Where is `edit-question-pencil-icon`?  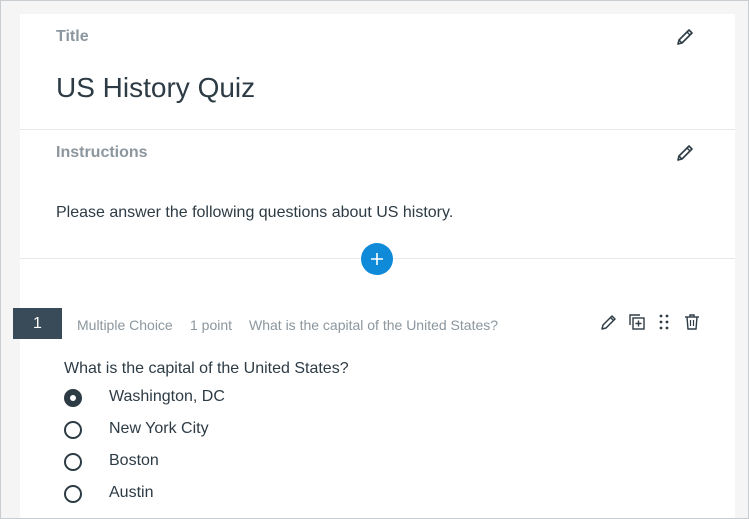
edit-question-pencil-icon is located at coordinates (609, 322).